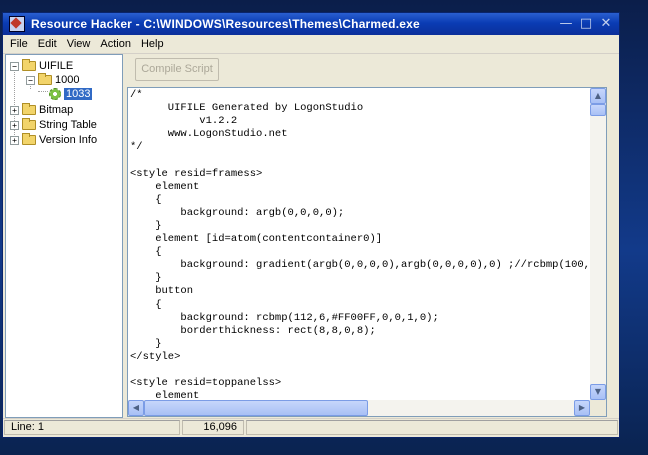 The image size is (648, 455). I want to click on status-bar: Line: 1 16,096, so click(311, 427).